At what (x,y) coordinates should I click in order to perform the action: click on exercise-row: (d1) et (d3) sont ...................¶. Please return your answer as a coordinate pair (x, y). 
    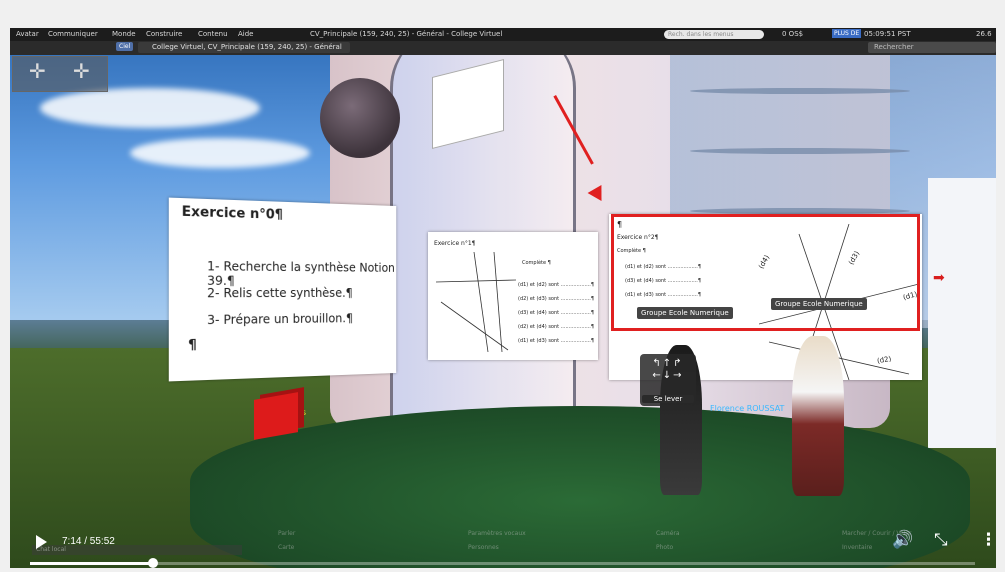
    Looking at the image, I should click on (556, 341).